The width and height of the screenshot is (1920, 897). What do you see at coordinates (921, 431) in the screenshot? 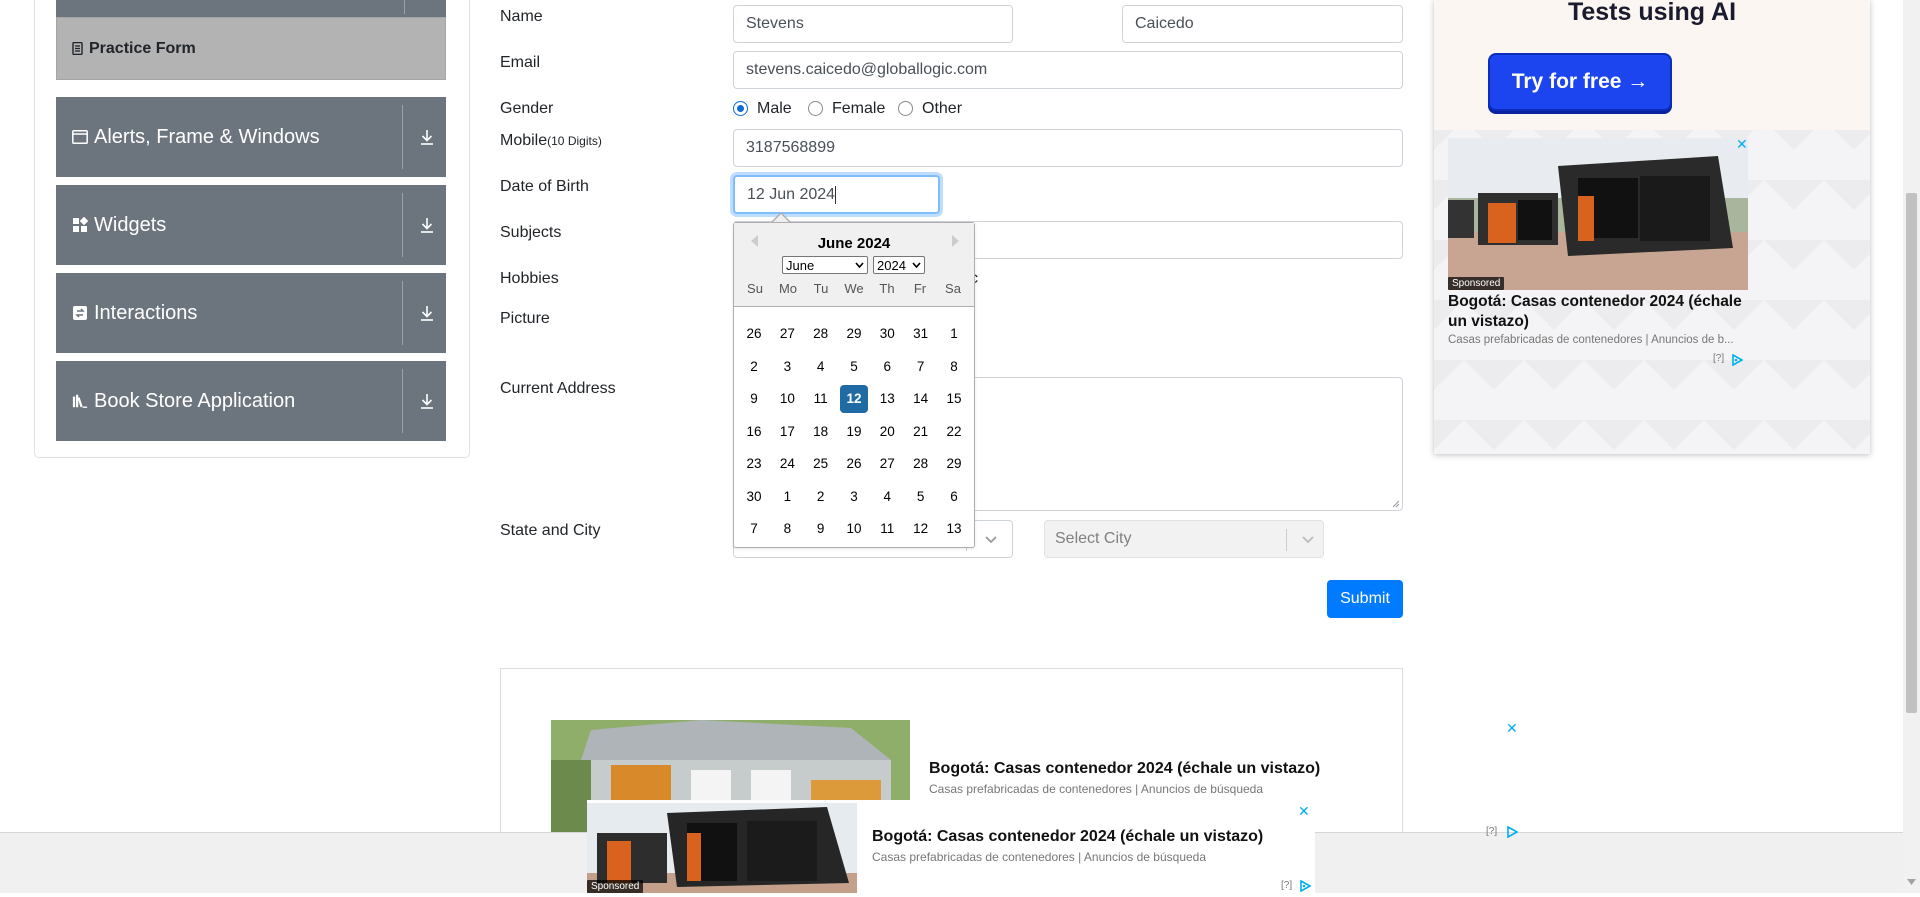
I see `datepicker-day: 21` at bounding box center [921, 431].